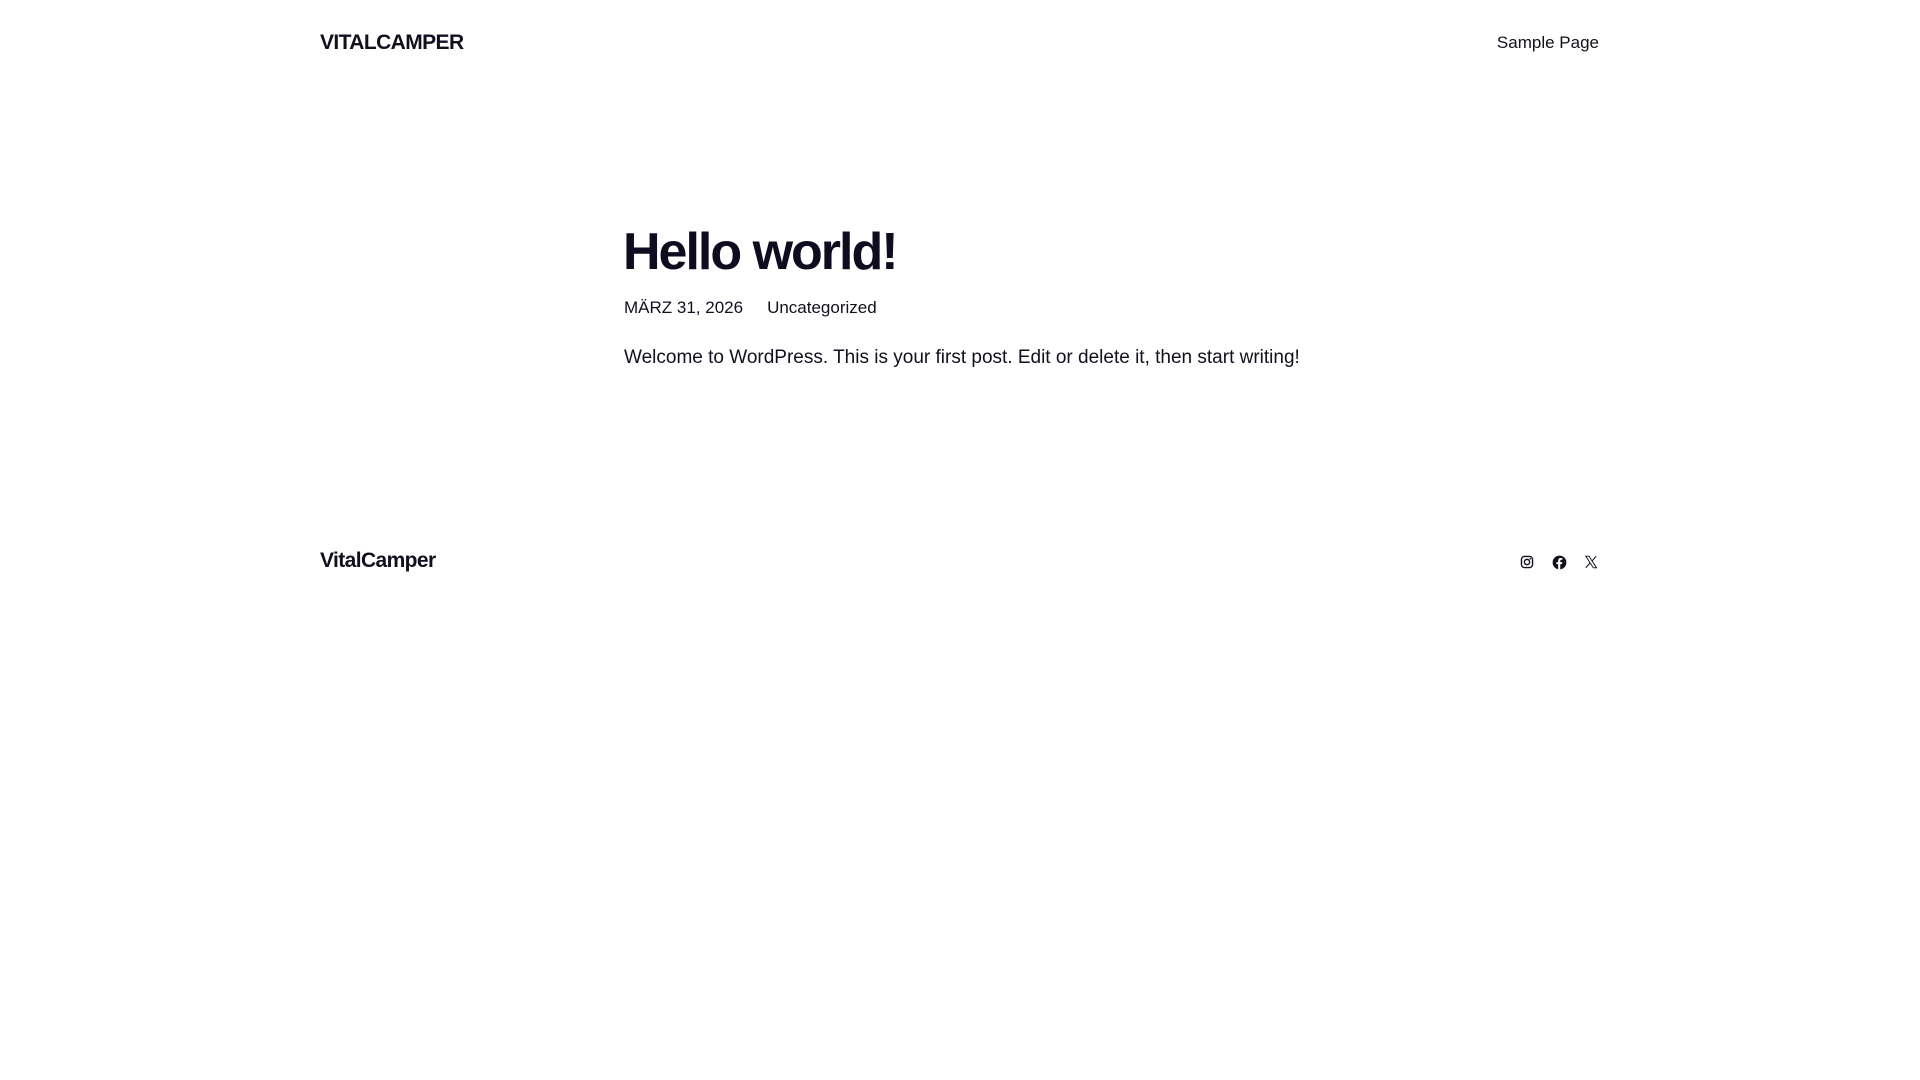 This screenshot has width=1920, height=1080. I want to click on instagram-link, so click(1527, 562).